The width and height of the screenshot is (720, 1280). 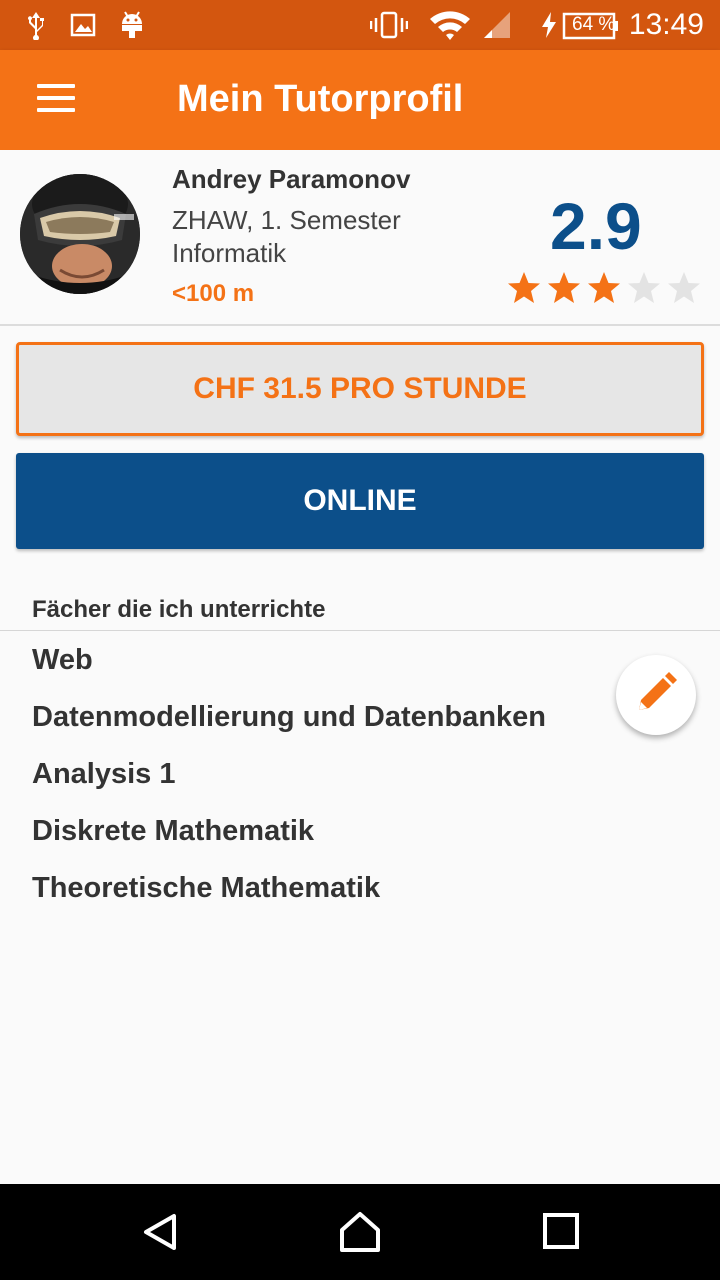 What do you see at coordinates (104, 774) in the screenshot?
I see `subject-item: Analysis 1` at bounding box center [104, 774].